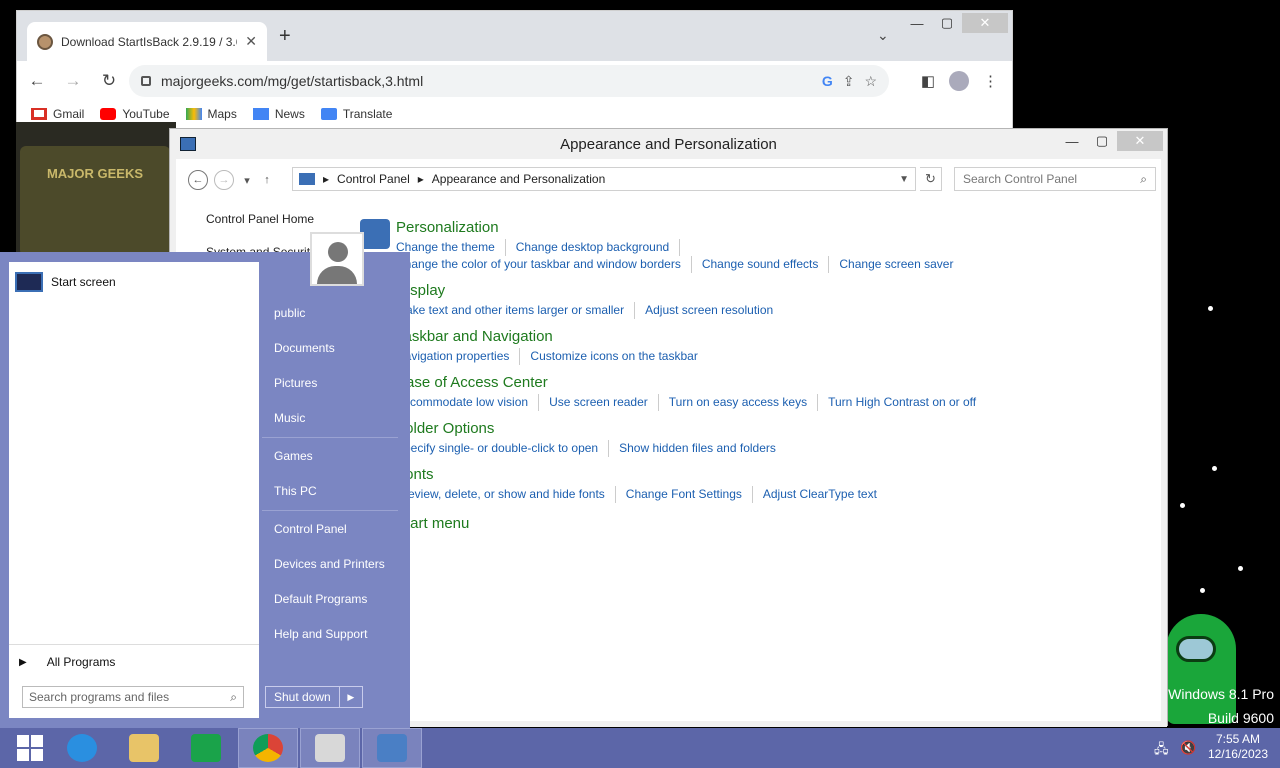 This screenshot has width=1280, height=768. Describe the element at coordinates (289, 418) in the screenshot. I see `start-item-music: Music` at that location.